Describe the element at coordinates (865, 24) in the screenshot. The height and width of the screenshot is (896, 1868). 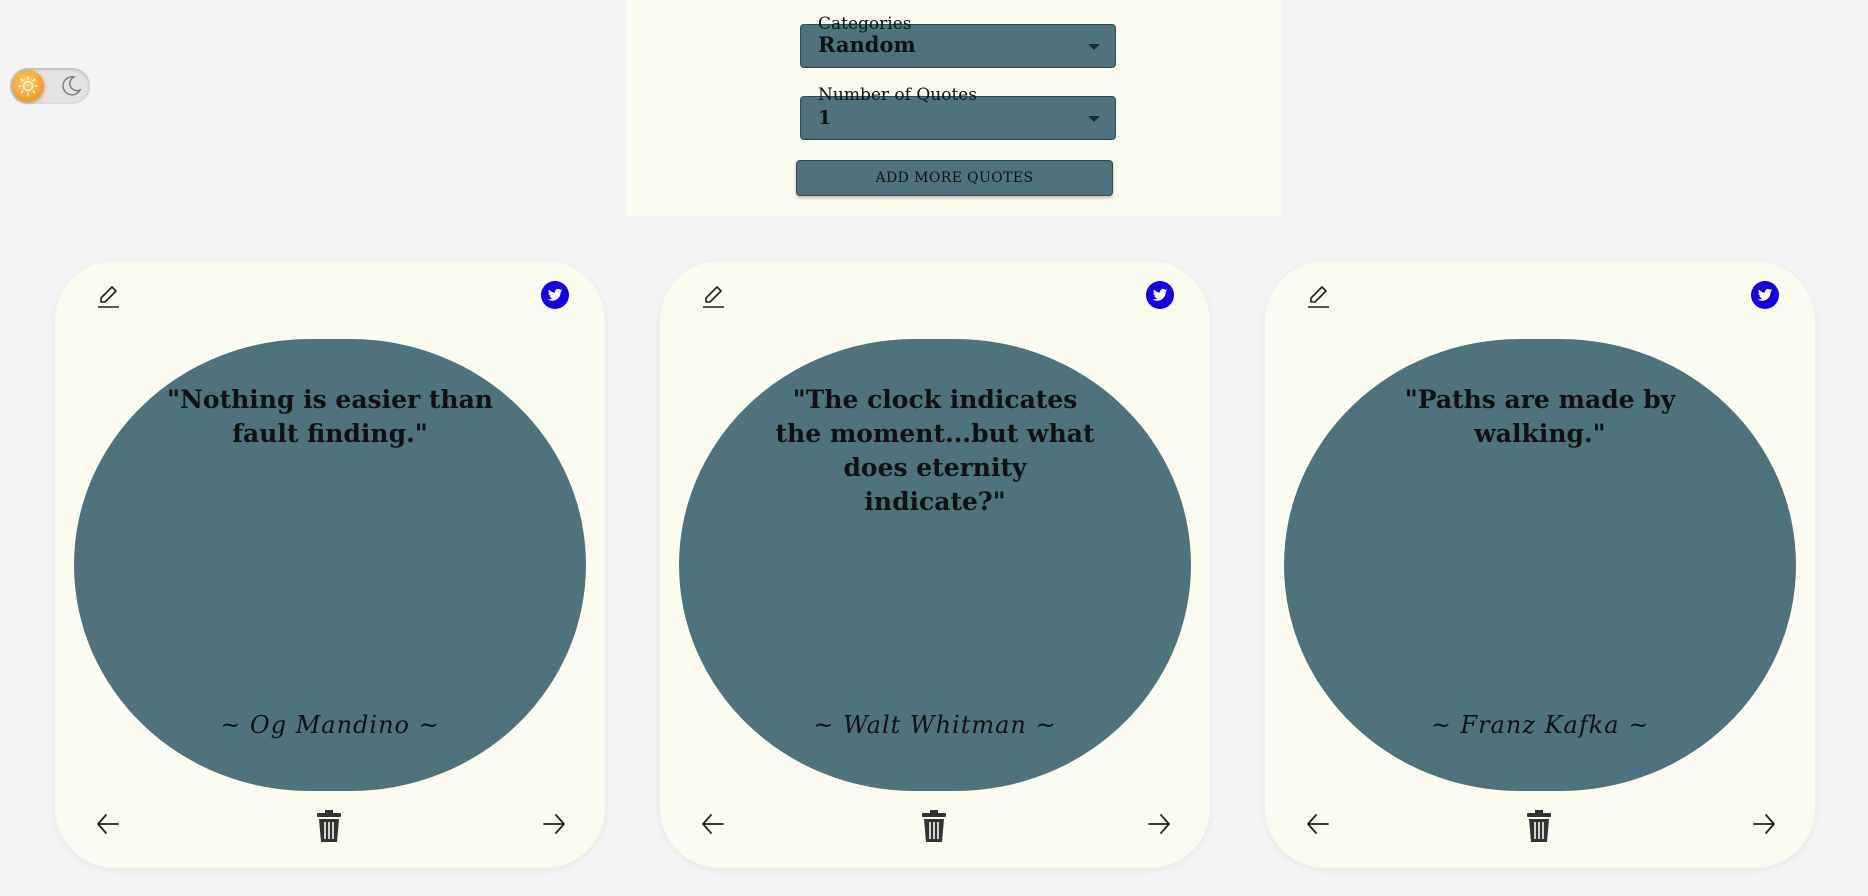
I see `categories-label: Categories` at that location.